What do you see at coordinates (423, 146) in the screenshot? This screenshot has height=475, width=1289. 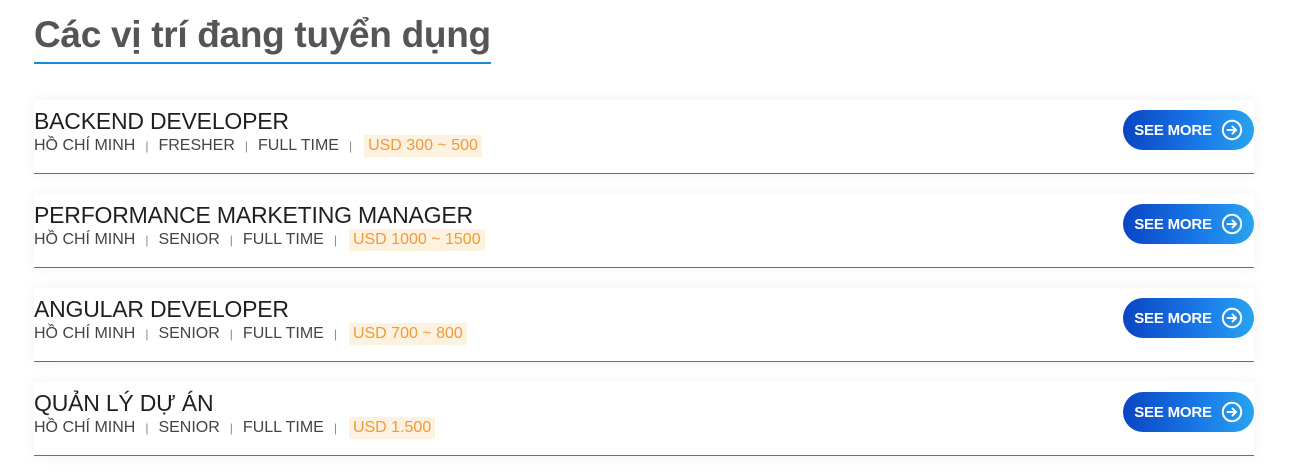 I see `job-salary: USD 300 ~ 500` at bounding box center [423, 146].